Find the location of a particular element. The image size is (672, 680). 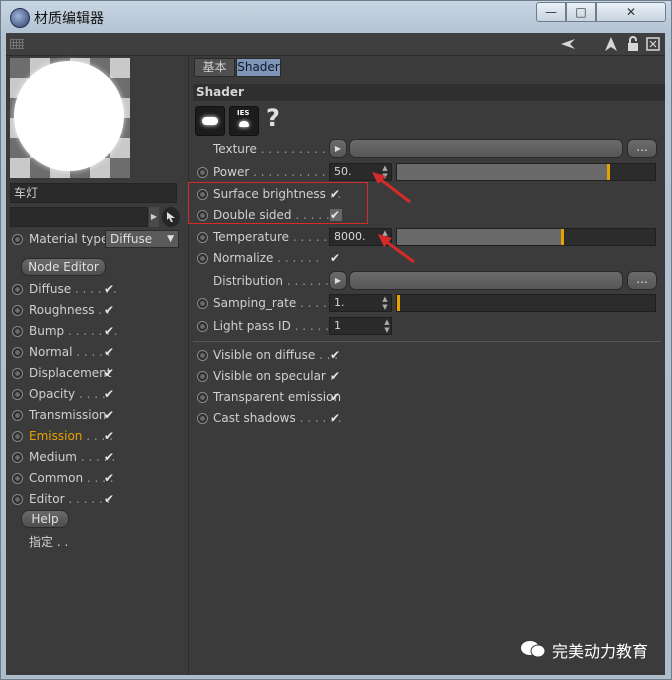

channel-label: Emission . . . . is located at coordinates (71, 436).